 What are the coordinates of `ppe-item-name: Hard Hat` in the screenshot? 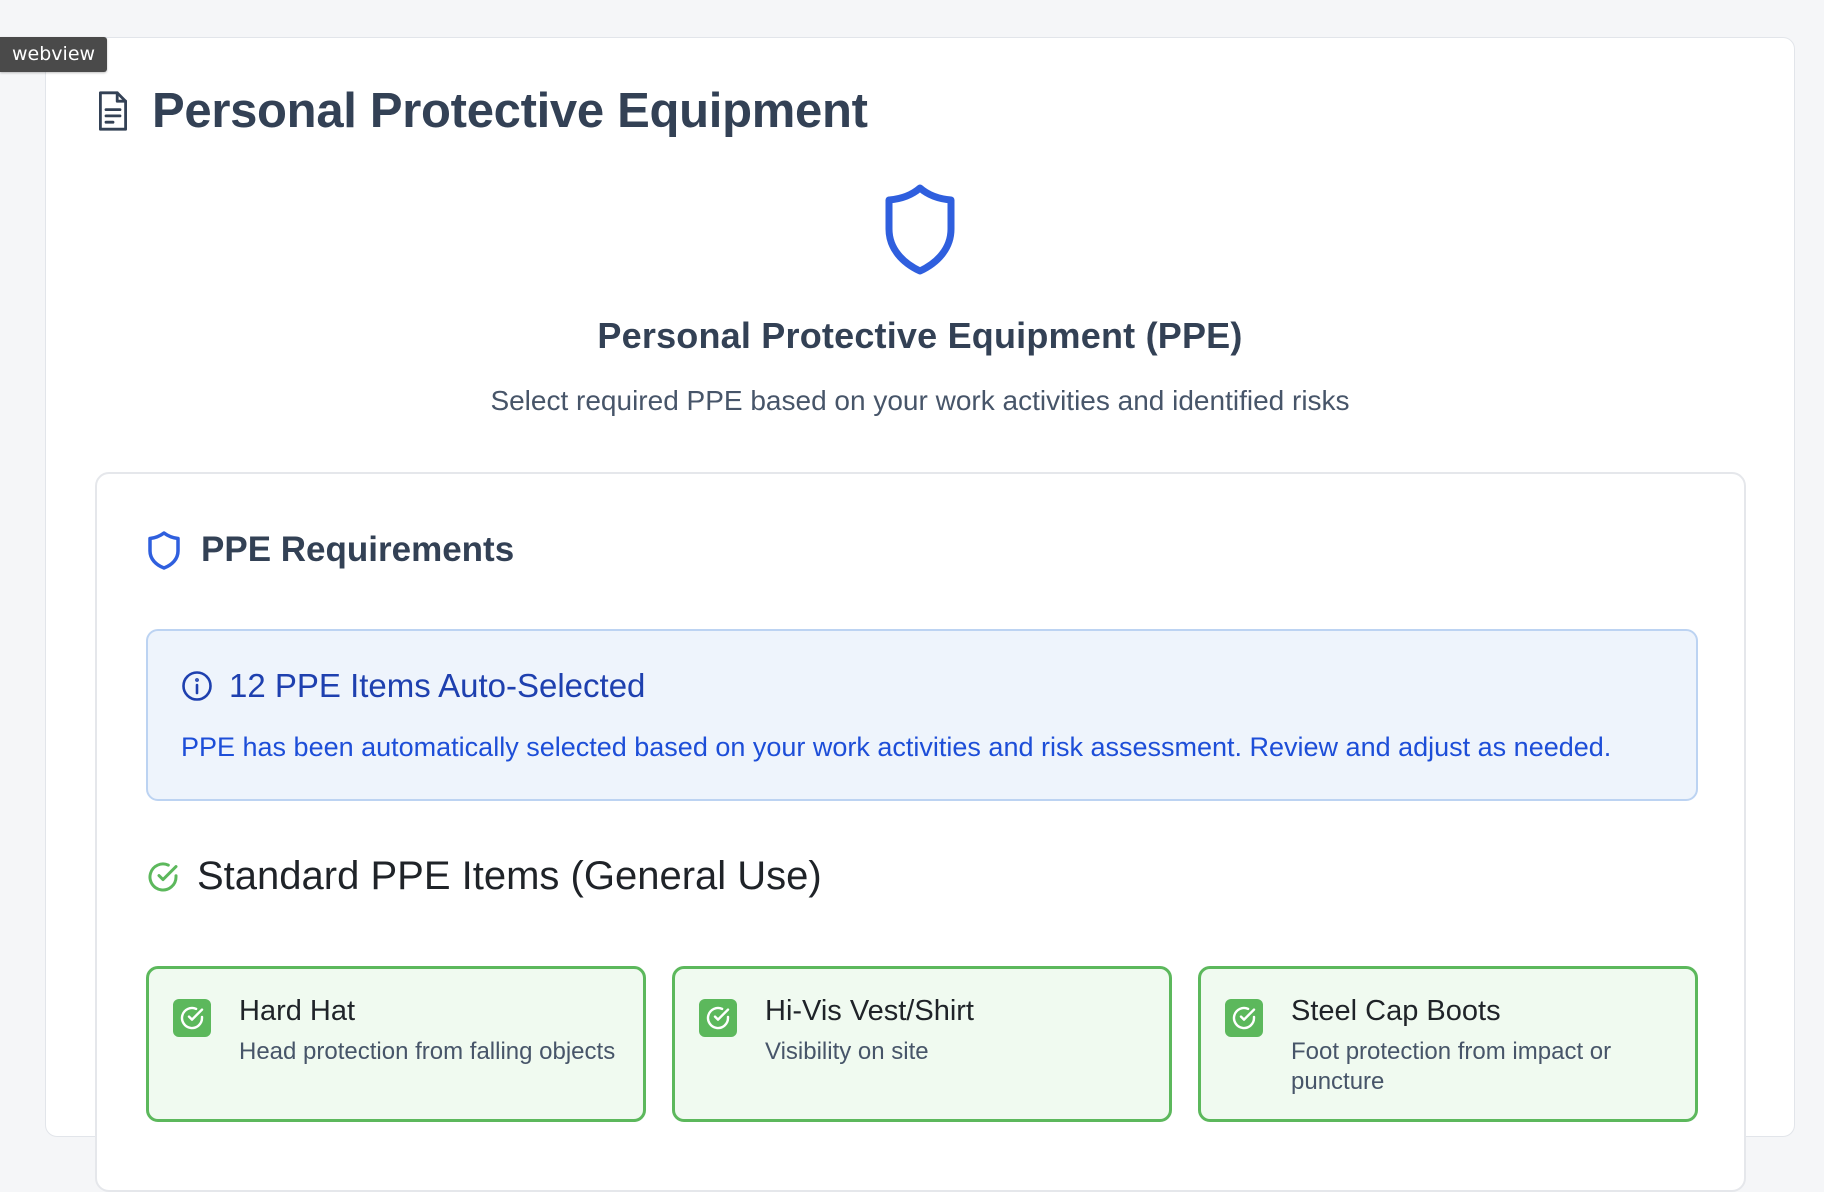 It's located at (297, 1011).